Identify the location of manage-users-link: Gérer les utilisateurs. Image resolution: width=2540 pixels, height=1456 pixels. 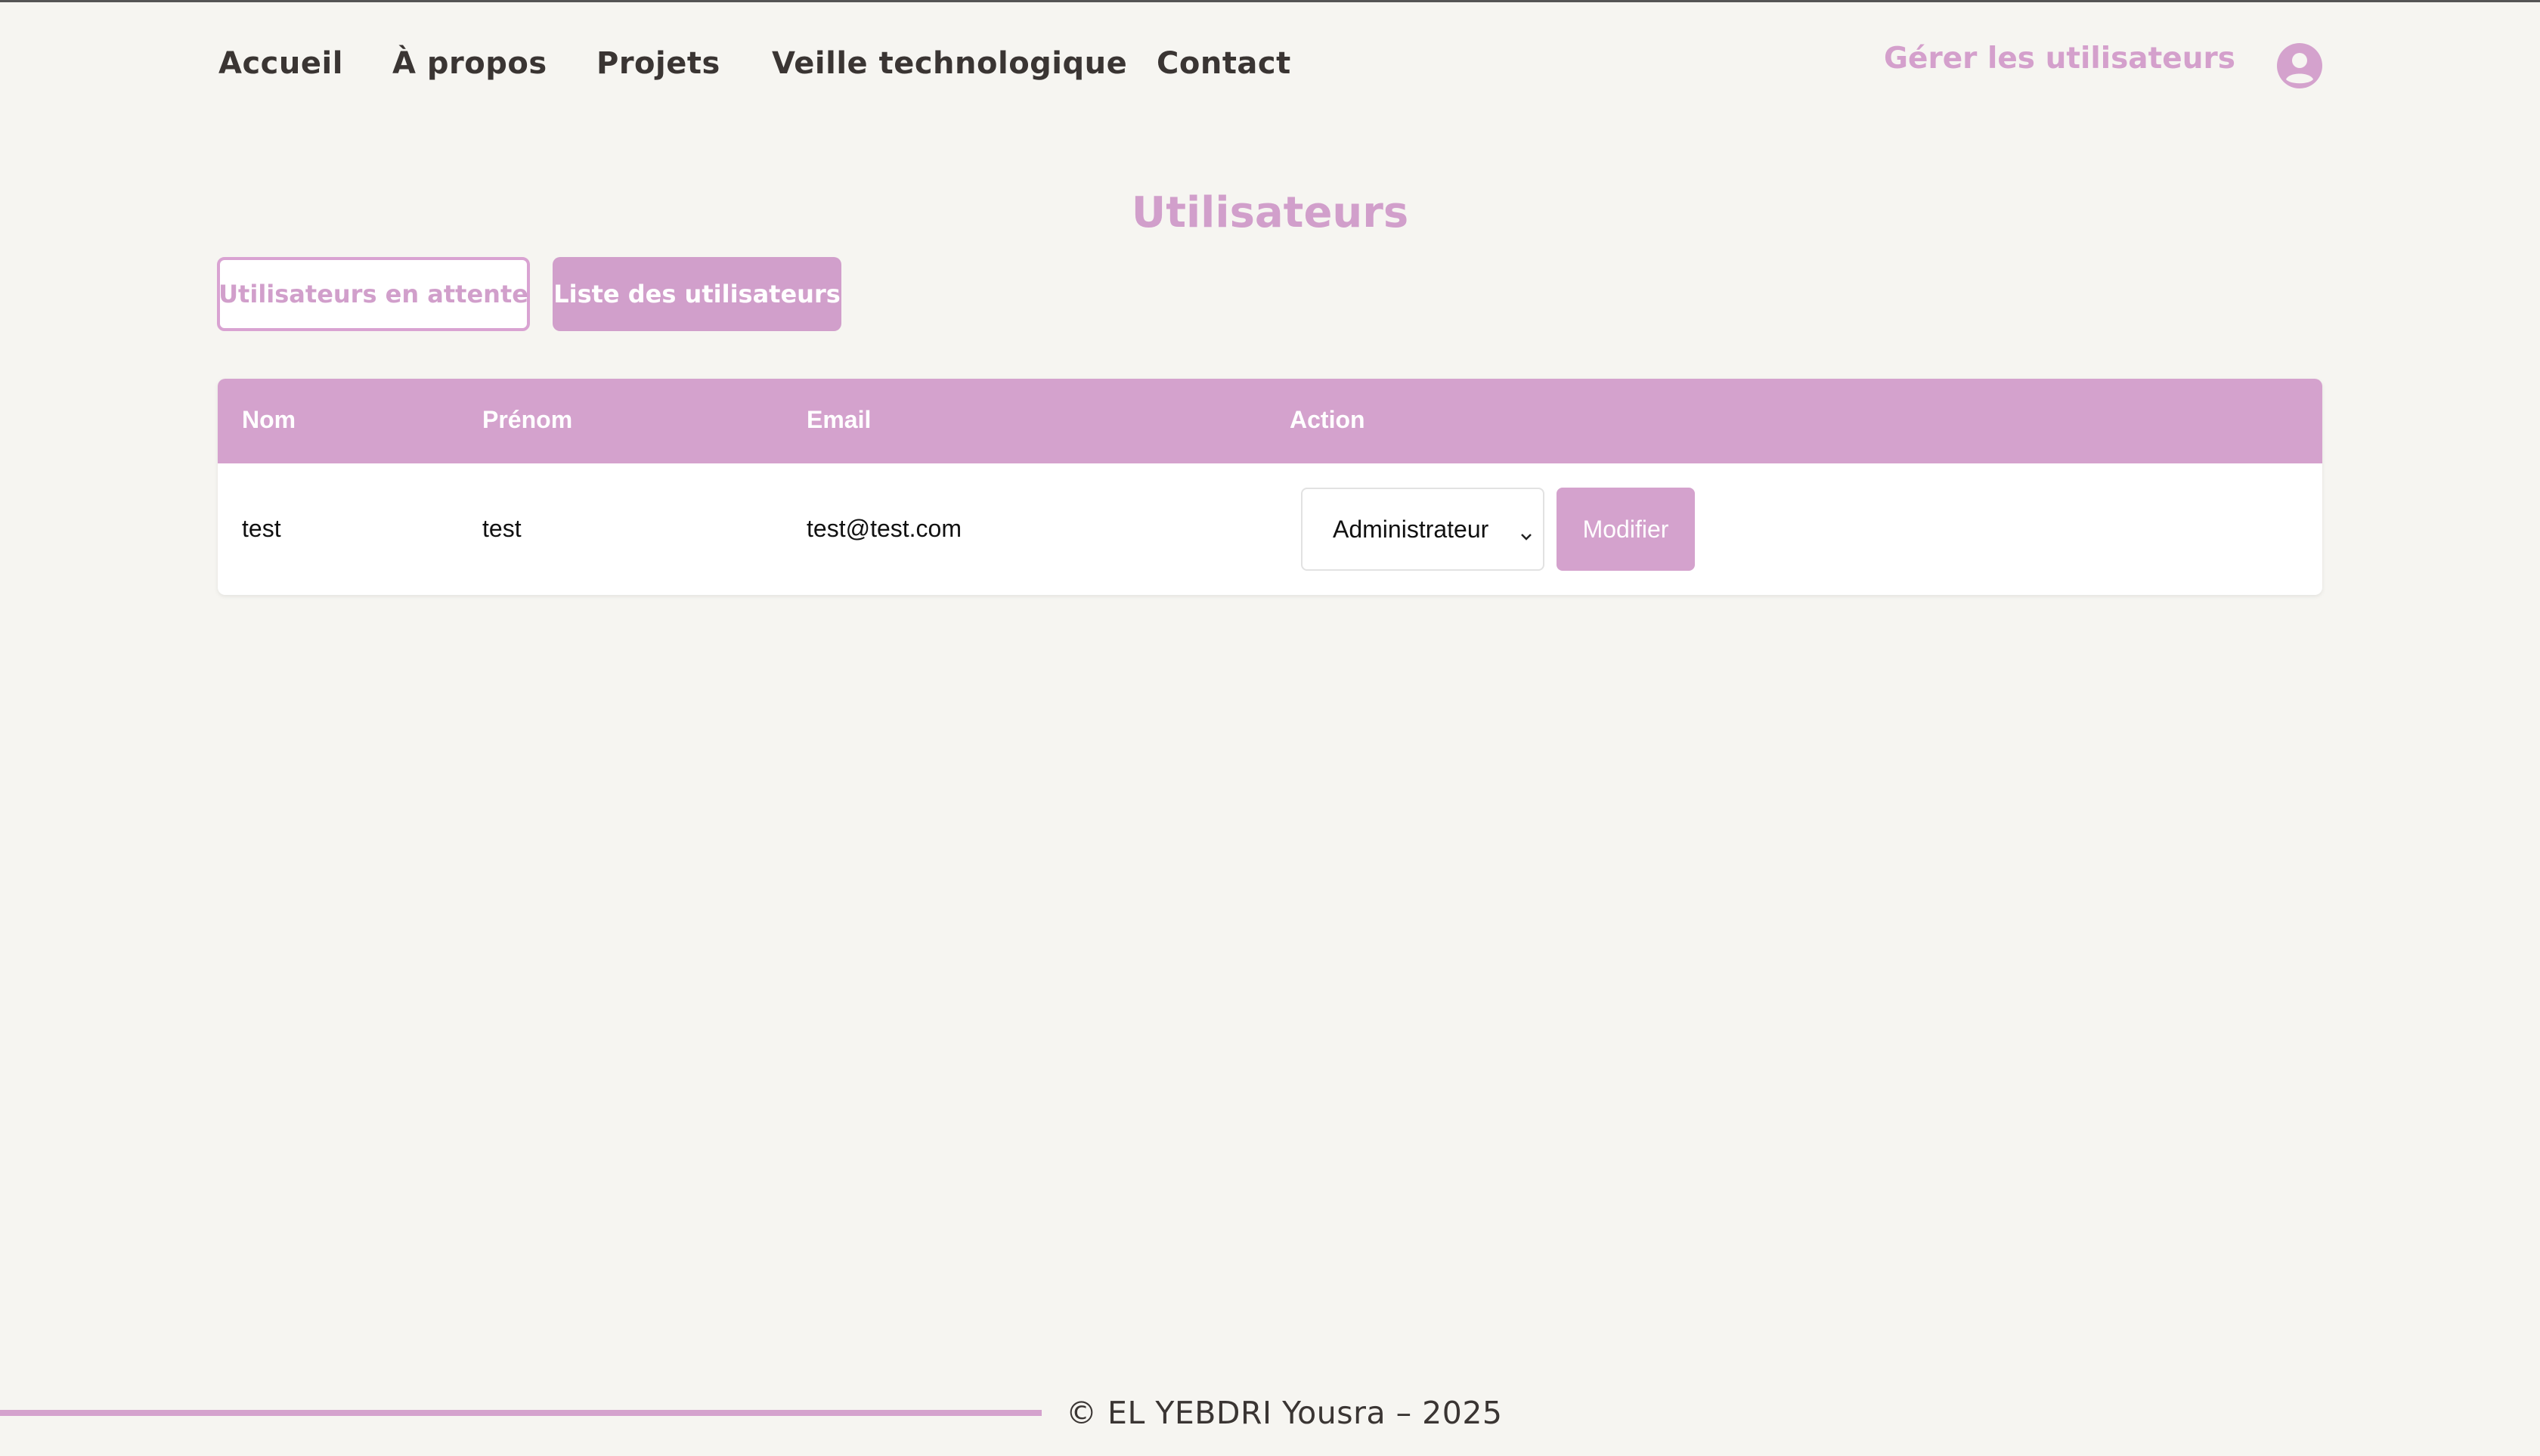
(2059, 59).